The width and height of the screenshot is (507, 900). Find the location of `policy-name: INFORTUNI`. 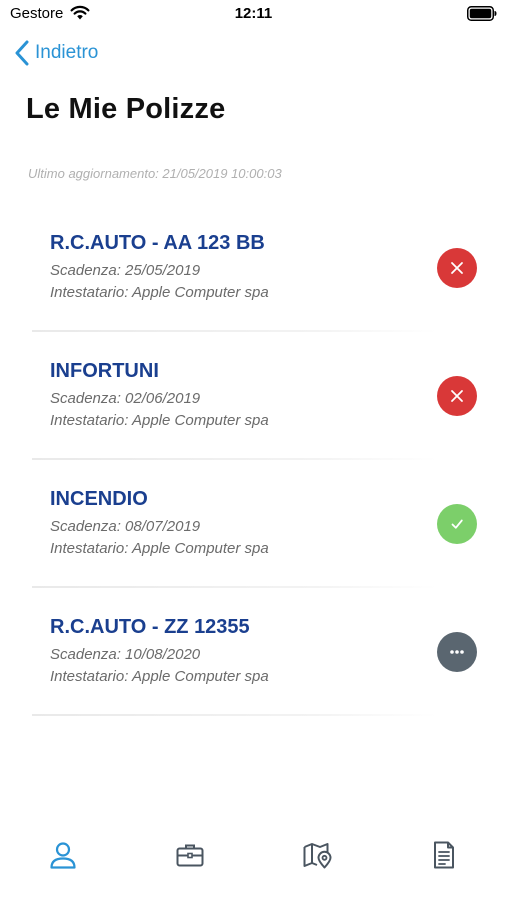

policy-name: INFORTUNI is located at coordinates (104, 371).